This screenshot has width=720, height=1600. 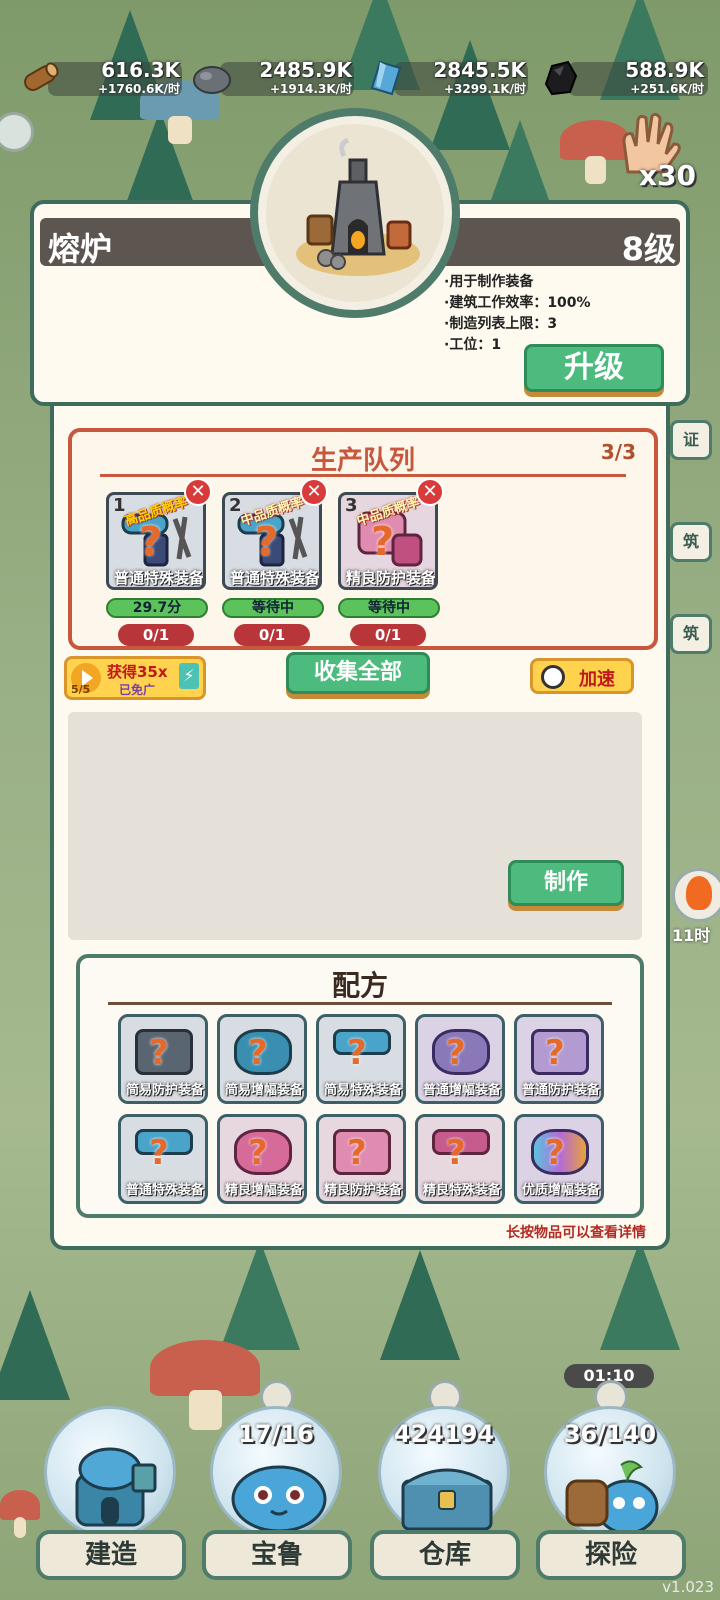 What do you see at coordinates (447, 1499) in the screenshot?
I see `chest-icon` at bounding box center [447, 1499].